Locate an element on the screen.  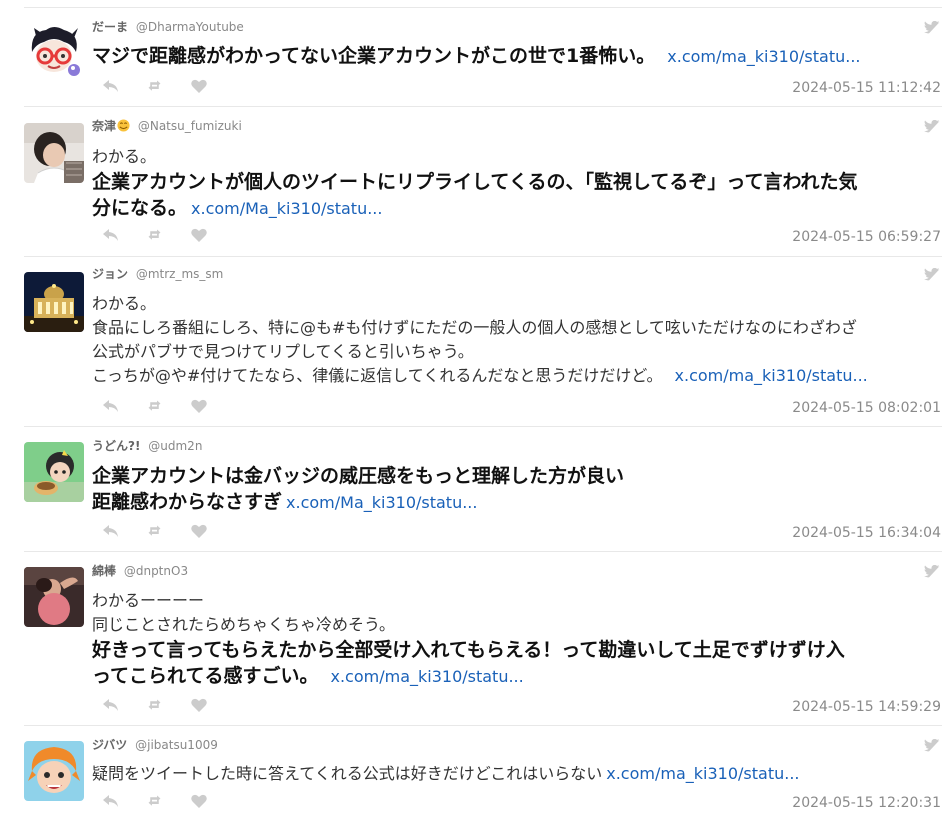
timestamp: 2024-05-15 06:59:27 is located at coordinates (866, 237).